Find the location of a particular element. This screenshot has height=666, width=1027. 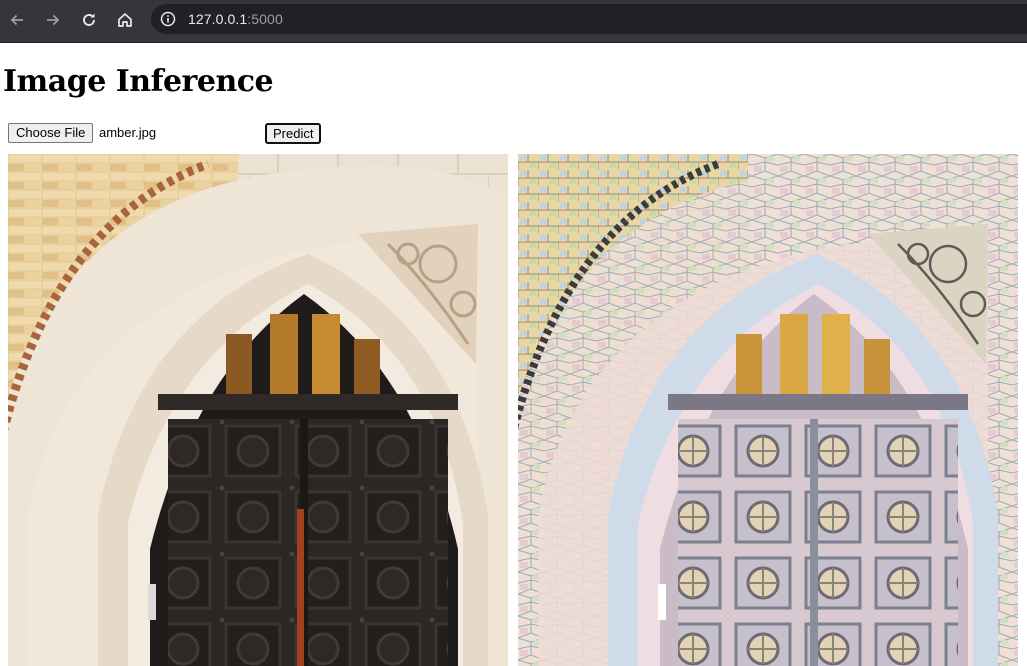

selected-file-name: amber.jpg is located at coordinates (128, 132).